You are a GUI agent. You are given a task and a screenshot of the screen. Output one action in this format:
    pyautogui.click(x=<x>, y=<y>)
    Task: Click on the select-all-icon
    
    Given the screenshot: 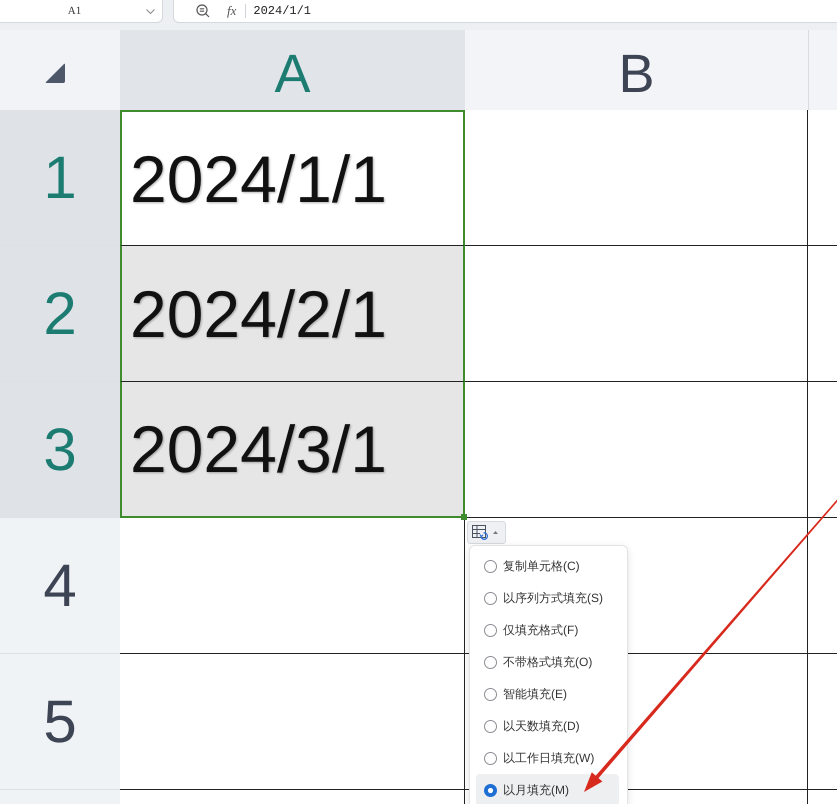 What is the action you would take?
    pyautogui.click(x=55, y=73)
    